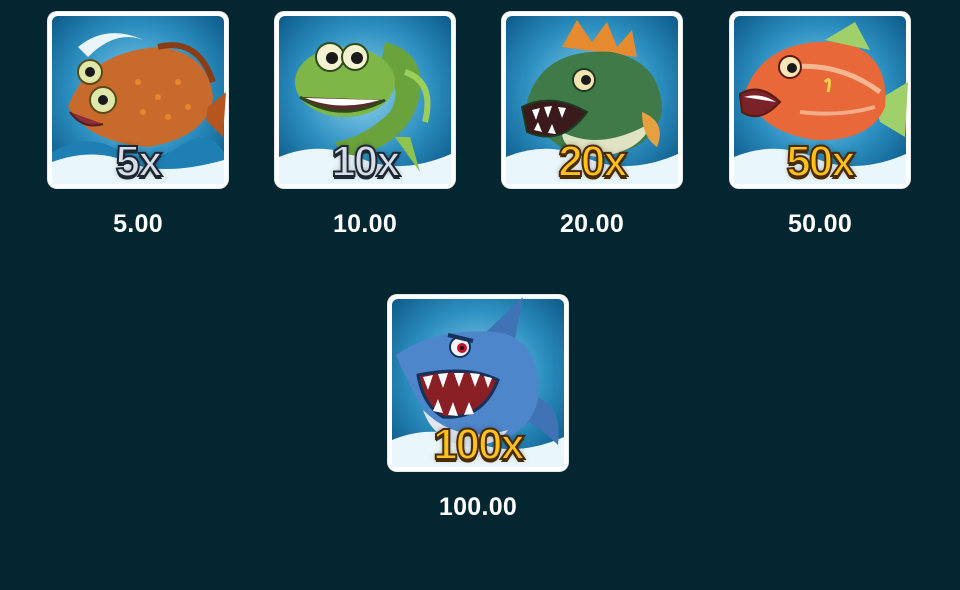 The width and height of the screenshot is (960, 590). What do you see at coordinates (139, 161) in the screenshot?
I see `multiplier-badge: 5x` at bounding box center [139, 161].